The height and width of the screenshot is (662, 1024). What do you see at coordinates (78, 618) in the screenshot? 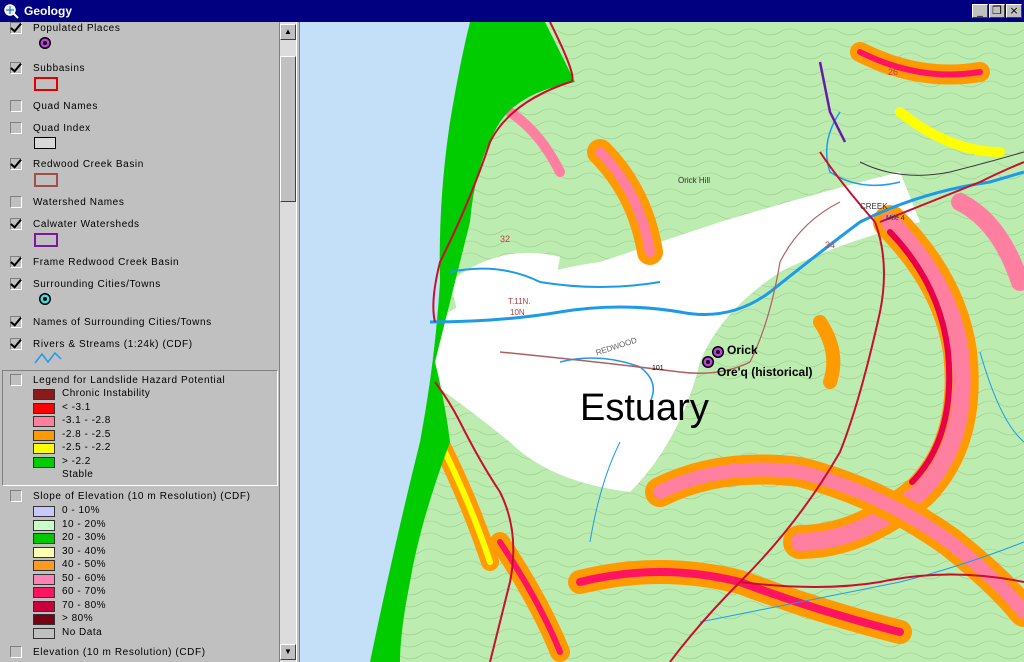
I see `legend-class-label: > 80%` at bounding box center [78, 618].